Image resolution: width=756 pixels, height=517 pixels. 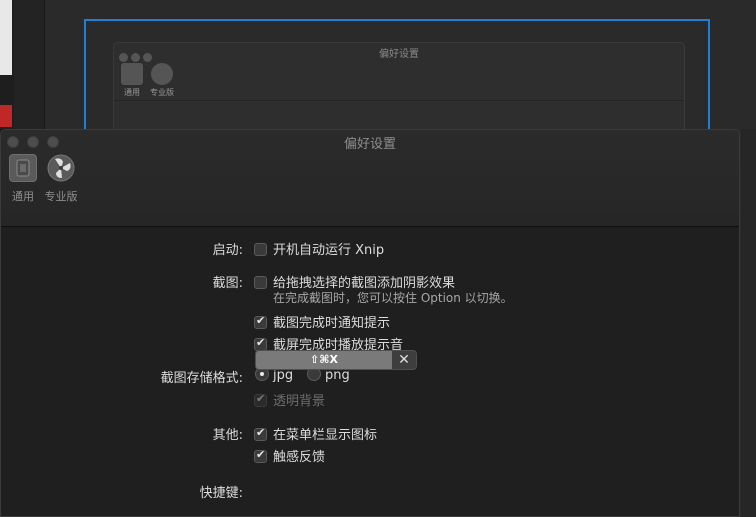 I want to click on tab-pro: 专业版, so click(x=61, y=179).